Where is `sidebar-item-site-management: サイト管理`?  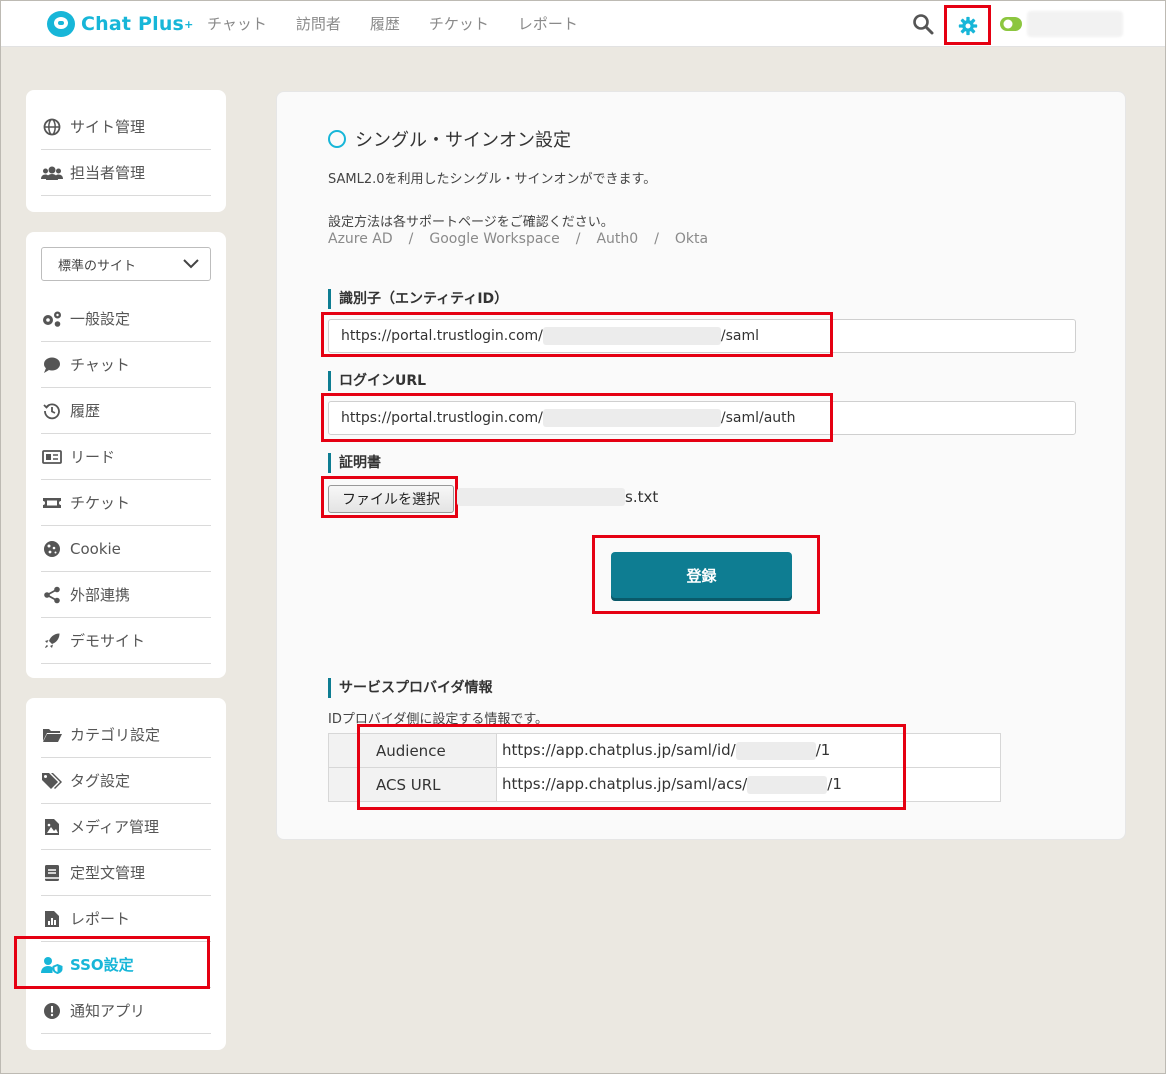 sidebar-item-site-management: サイト管理 is located at coordinates (126, 127).